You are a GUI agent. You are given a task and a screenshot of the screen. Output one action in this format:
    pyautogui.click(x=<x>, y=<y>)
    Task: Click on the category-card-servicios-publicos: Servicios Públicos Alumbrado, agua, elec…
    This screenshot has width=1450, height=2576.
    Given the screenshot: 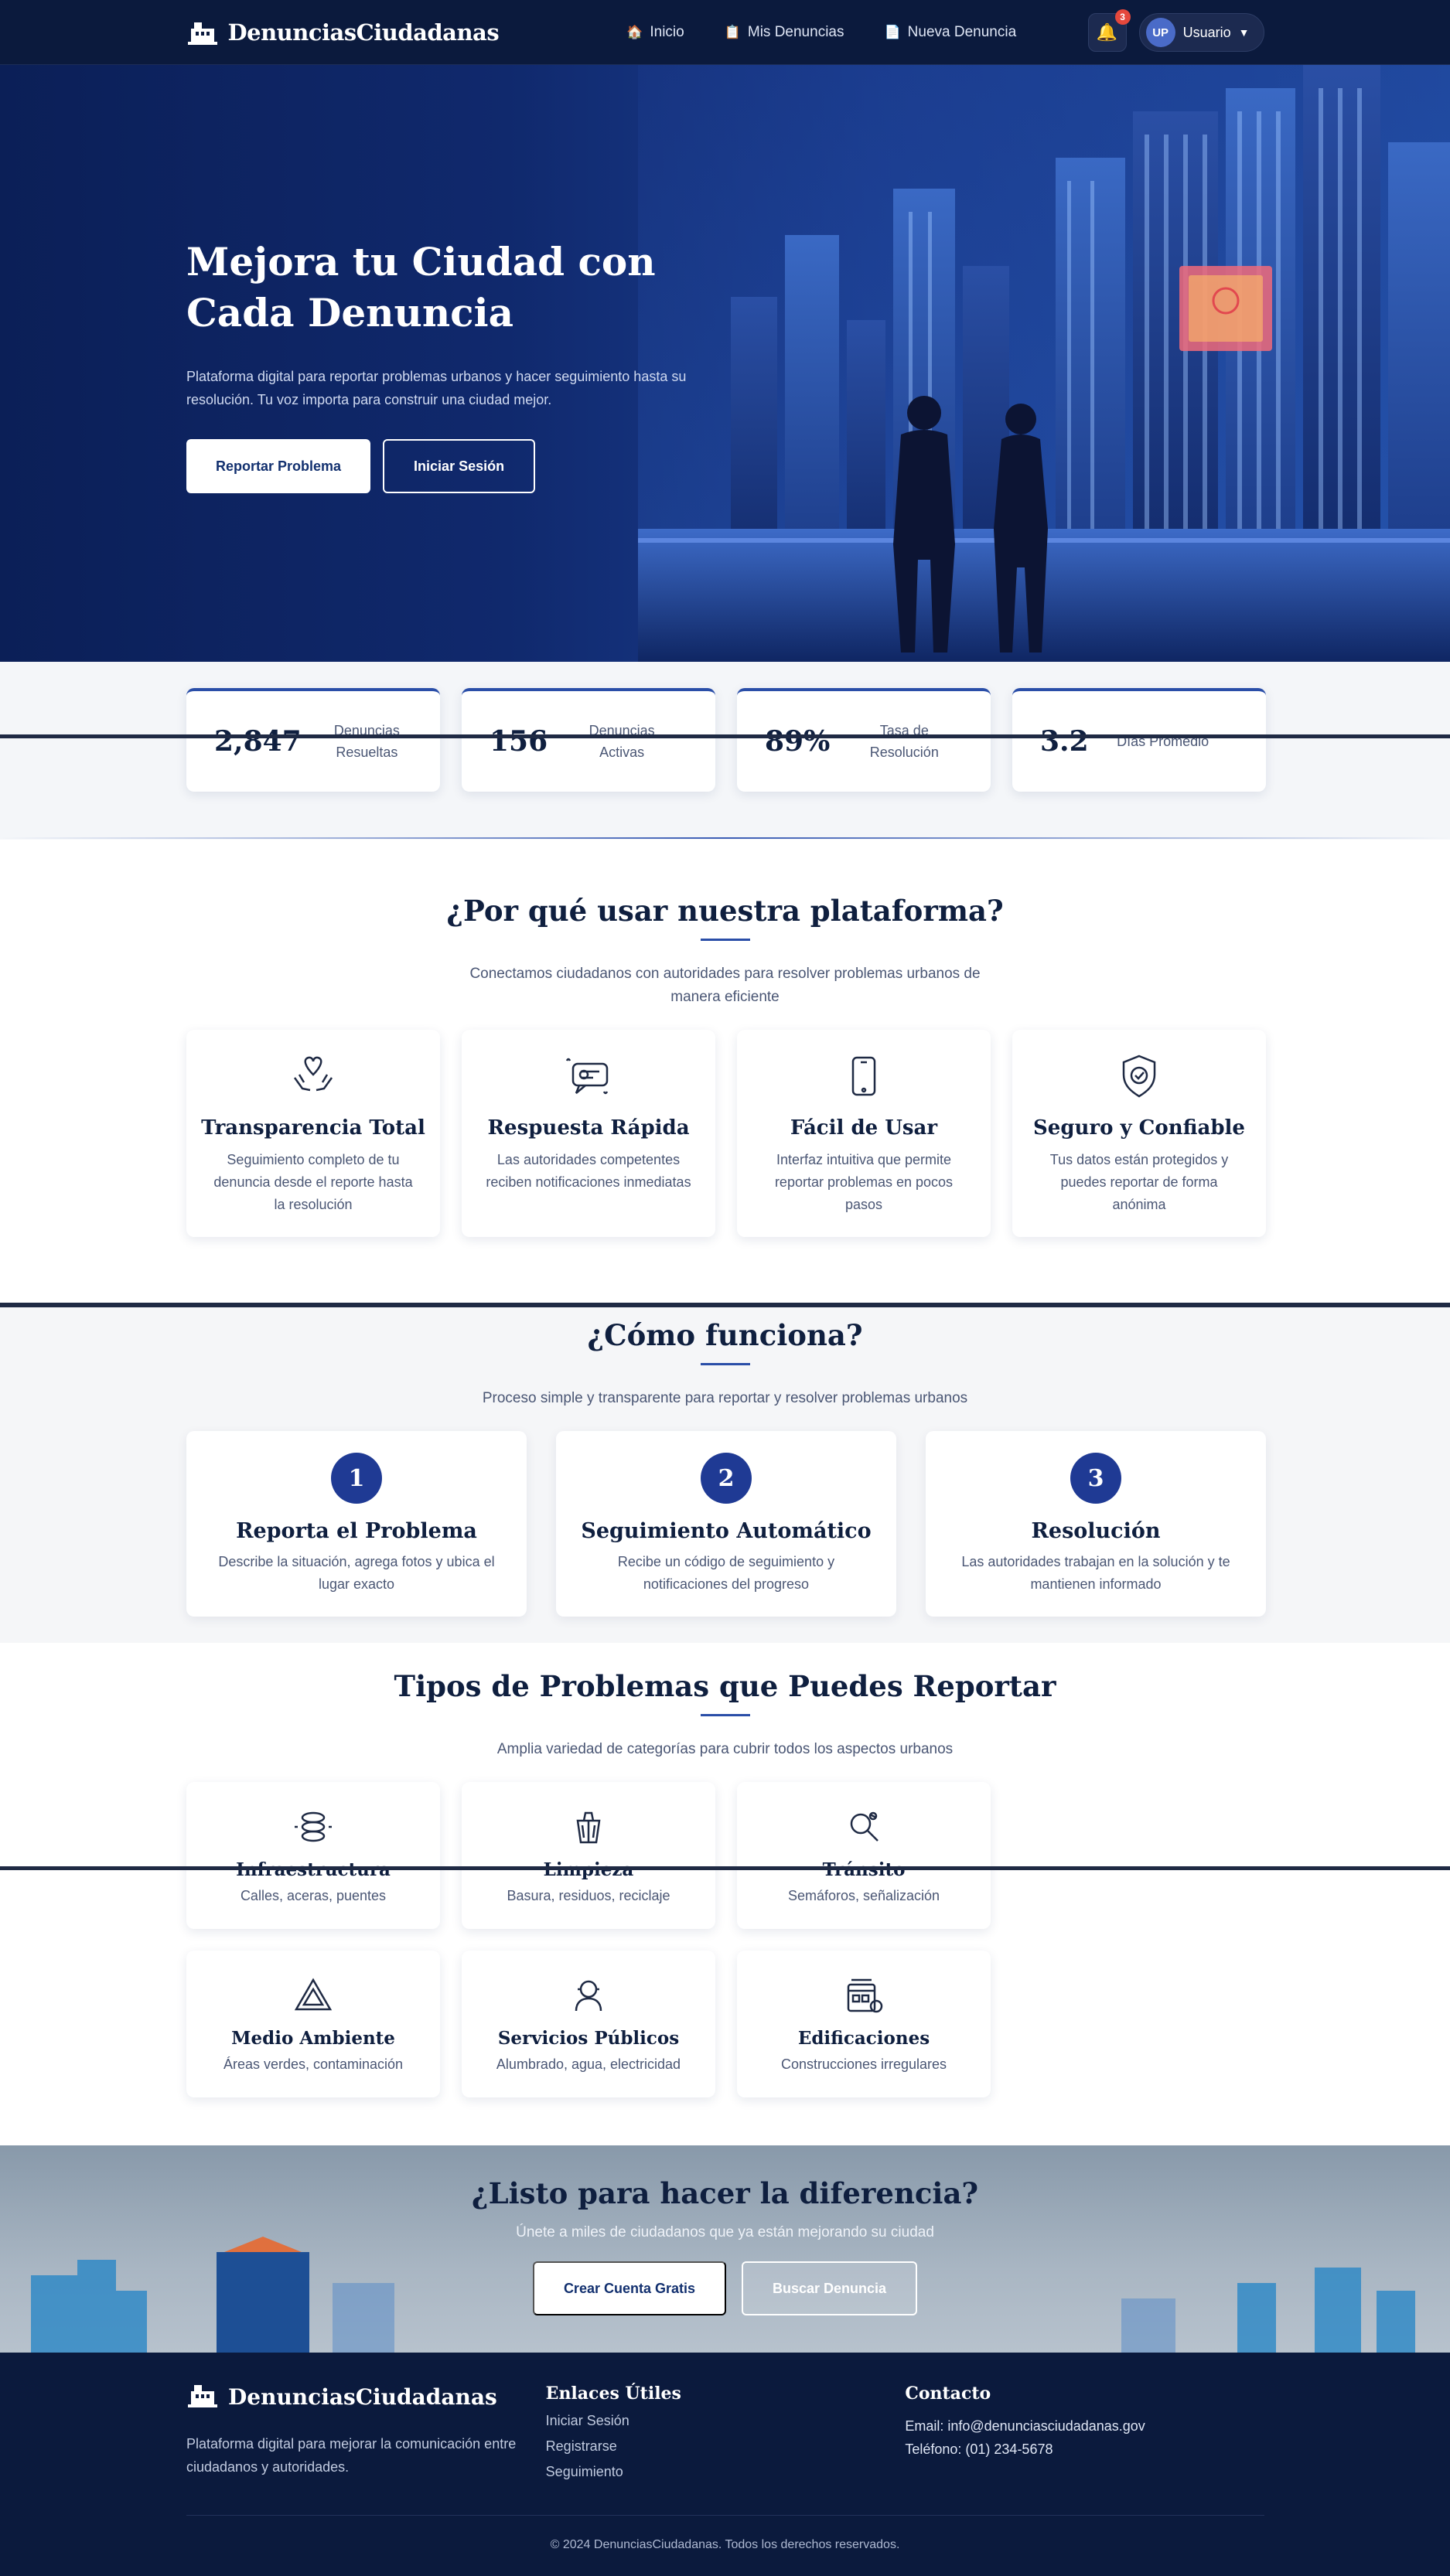 What is the action you would take?
    pyautogui.click(x=588, y=2024)
    